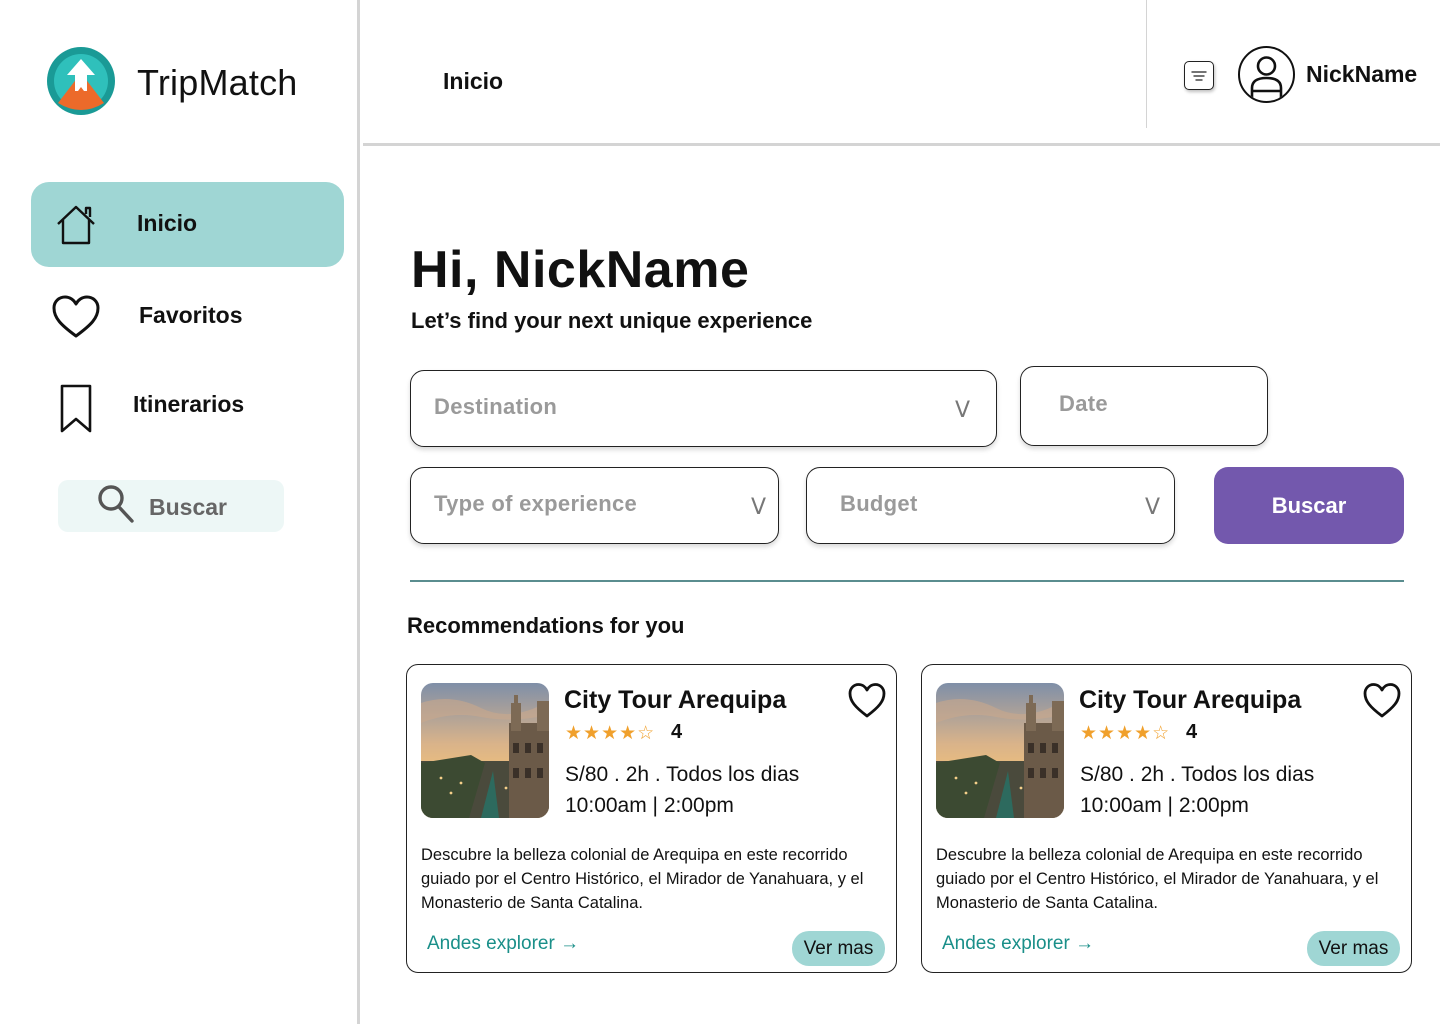 Image resolution: width=1440 pixels, height=1024 pixels. Describe the element at coordinates (1144, 406) in the screenshot. I see `date-field: Date` at that location.